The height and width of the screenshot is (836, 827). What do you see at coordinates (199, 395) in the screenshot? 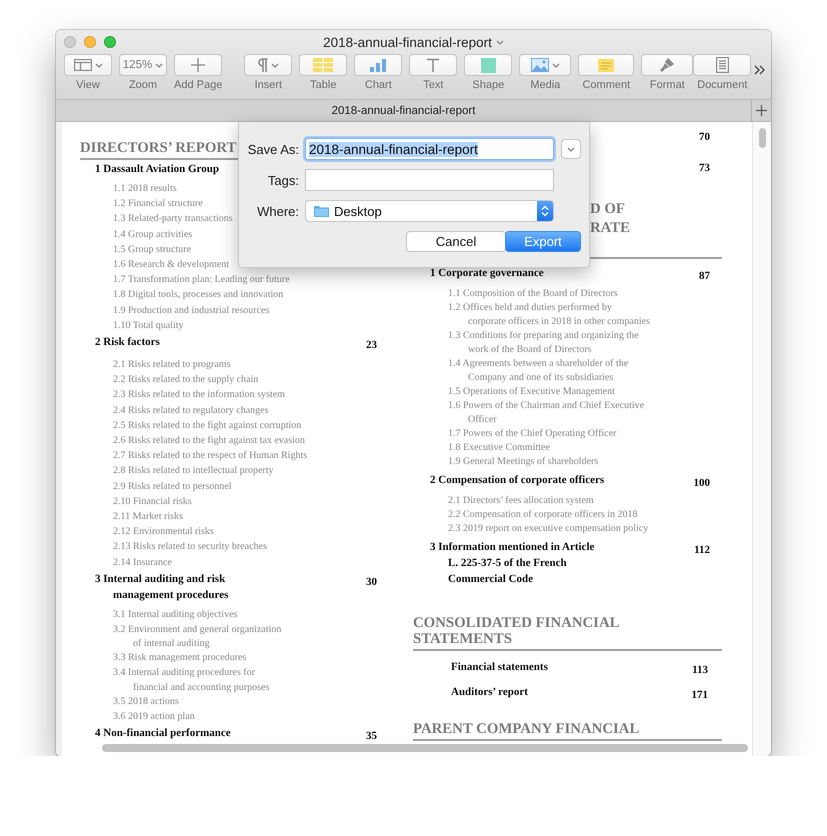
I see `toc-entry: 2.3 Risks related to the information system` at bounding box center [199, 395].